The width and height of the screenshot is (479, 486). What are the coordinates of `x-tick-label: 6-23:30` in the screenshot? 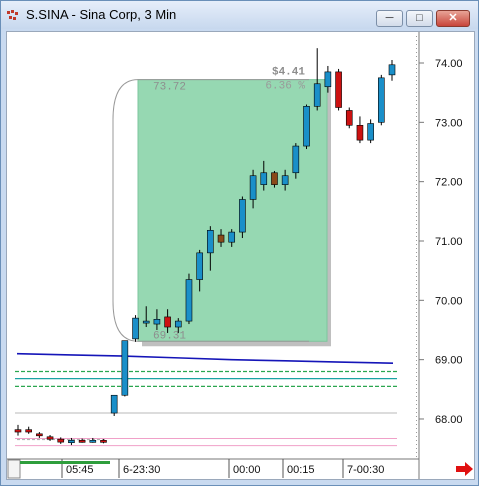 It's located at (141, 470).